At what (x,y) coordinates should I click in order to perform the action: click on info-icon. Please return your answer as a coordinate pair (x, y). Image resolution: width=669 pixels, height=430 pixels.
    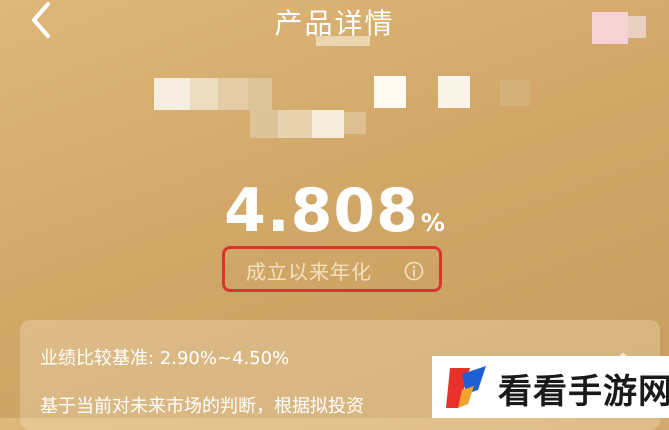
    Looking at the image, I should click on (414, 271).